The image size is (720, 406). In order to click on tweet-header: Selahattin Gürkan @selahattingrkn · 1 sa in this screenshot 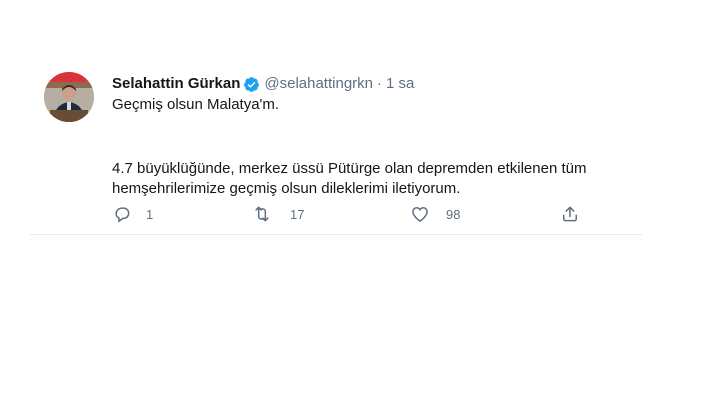, I will do `click(372, 84)`.